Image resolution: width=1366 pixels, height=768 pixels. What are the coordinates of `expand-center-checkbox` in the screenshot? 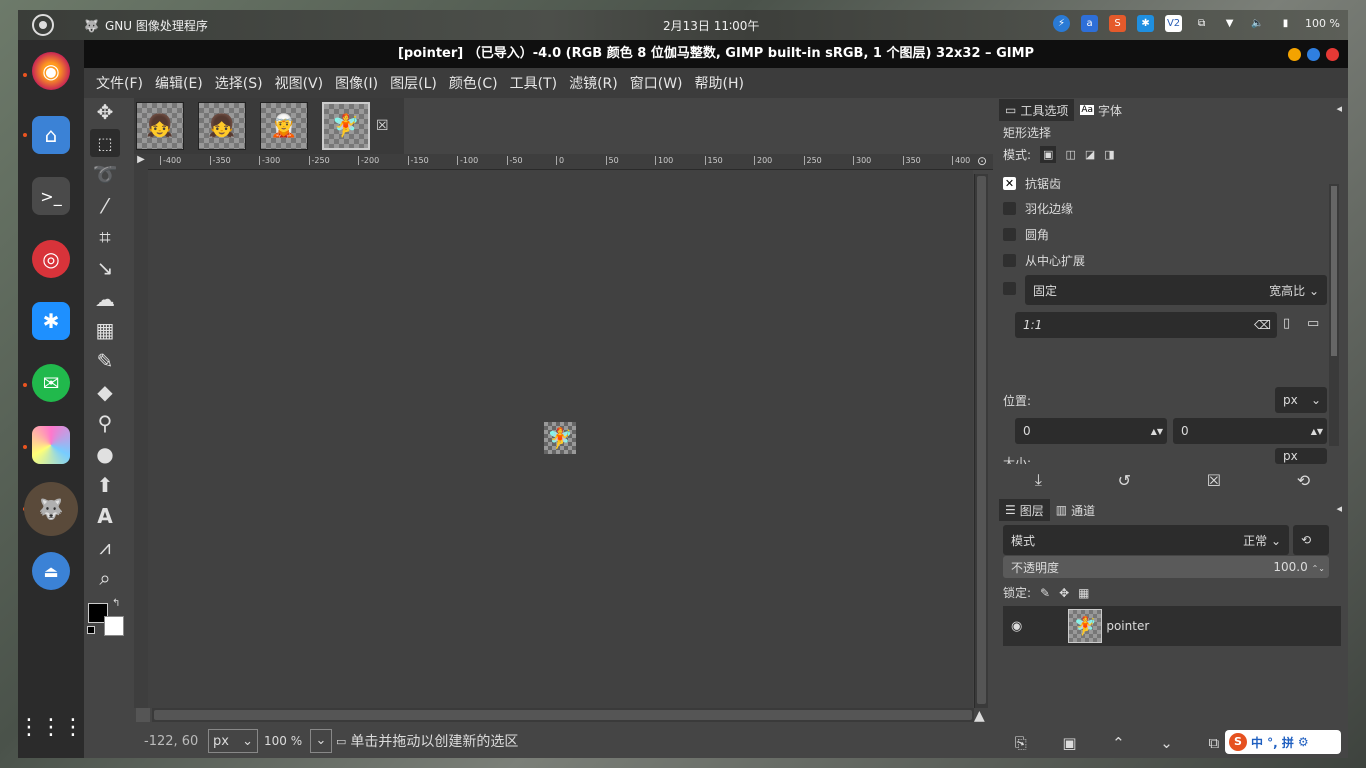 It's located at (1009, 260).